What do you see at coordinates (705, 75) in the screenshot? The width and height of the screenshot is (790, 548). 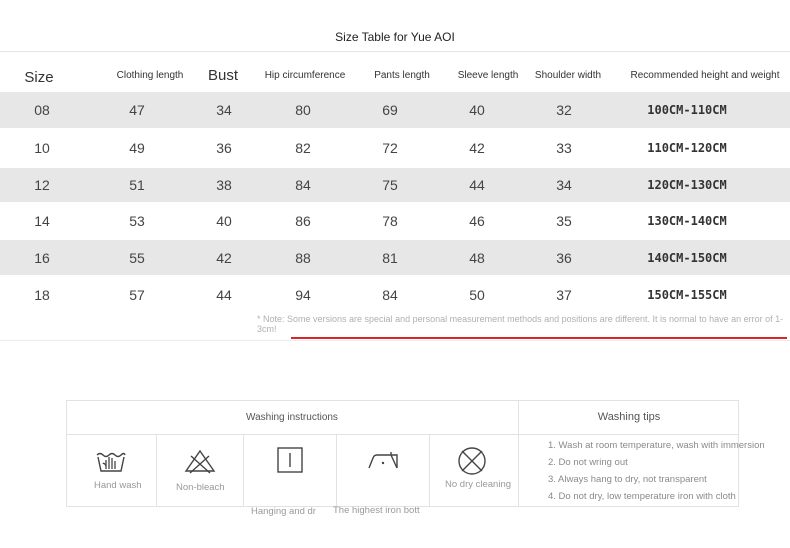 I see `header-recommended-height-weight: Recommended height and weight` at bounding box center [705, 75].